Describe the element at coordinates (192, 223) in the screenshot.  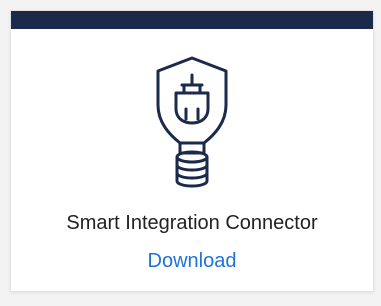
I see `card-title: Smart Integration Connector` at that location.